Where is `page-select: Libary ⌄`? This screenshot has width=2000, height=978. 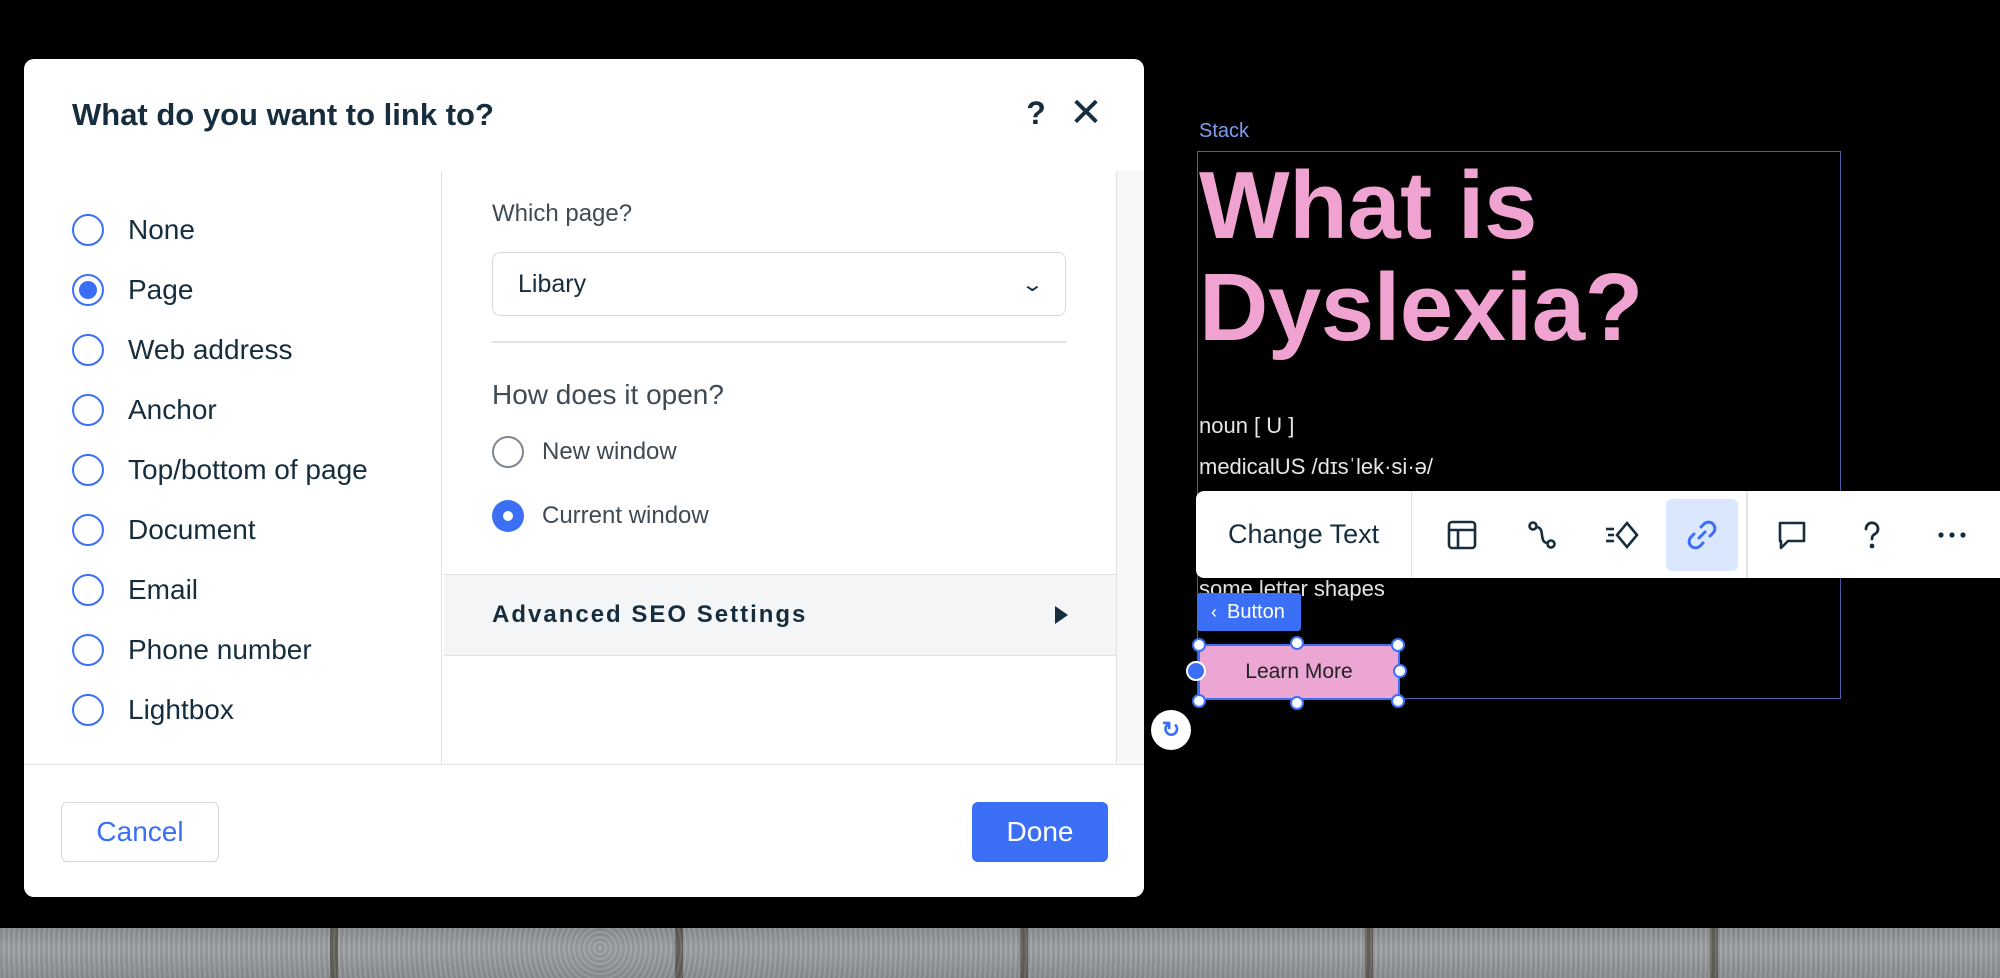
page-select: Libary ⌄ is located at coordinates (779, 284).